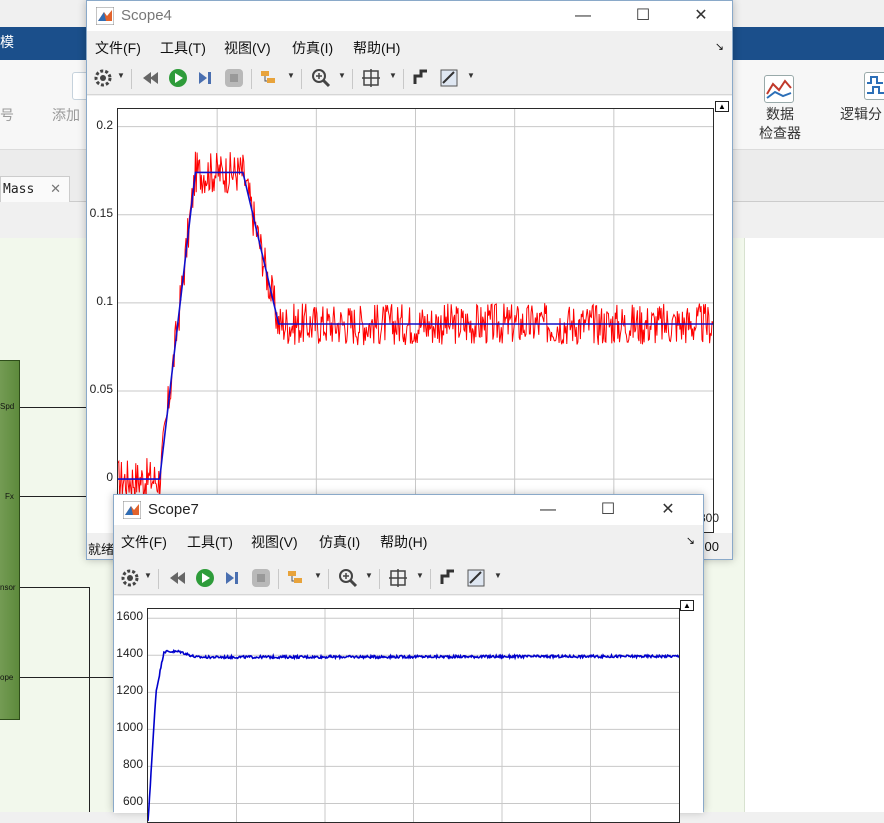 Image resolution: width=884 pixels, height=823 pixels. I want to click on y-tick-label: 0, so click(109, 477).